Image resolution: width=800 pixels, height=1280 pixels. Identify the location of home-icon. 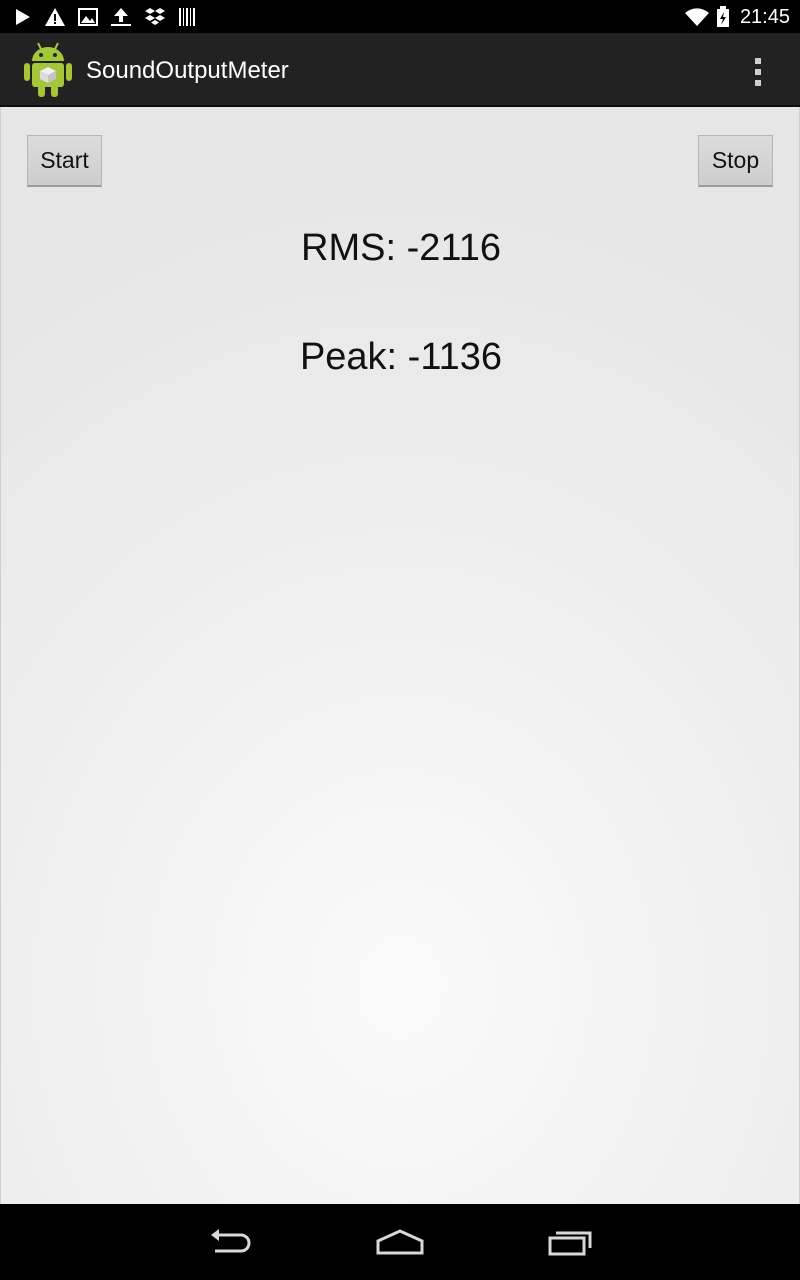
(400, 1242).